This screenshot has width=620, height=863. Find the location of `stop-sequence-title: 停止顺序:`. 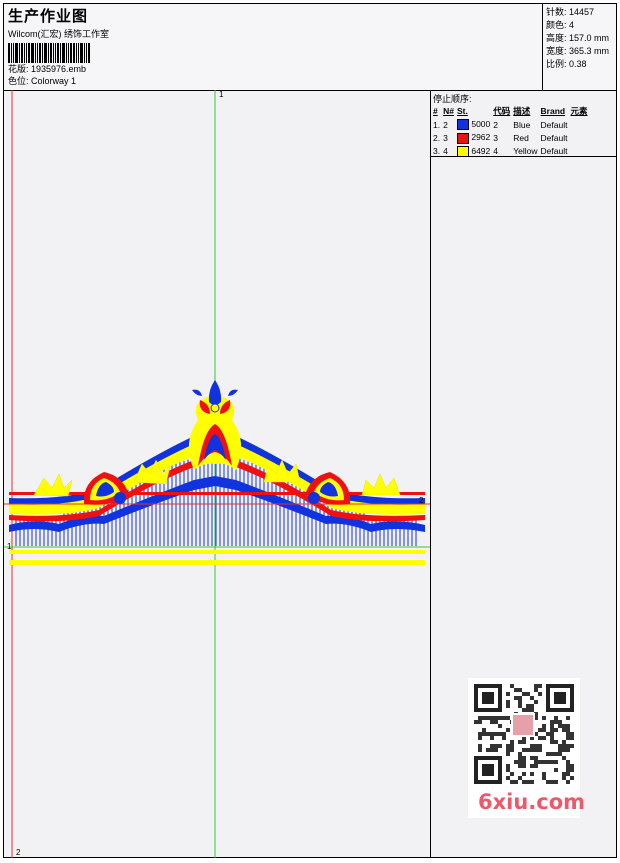

stop-sequence-title: 停止顺序: is located at coordinates (452, 99).